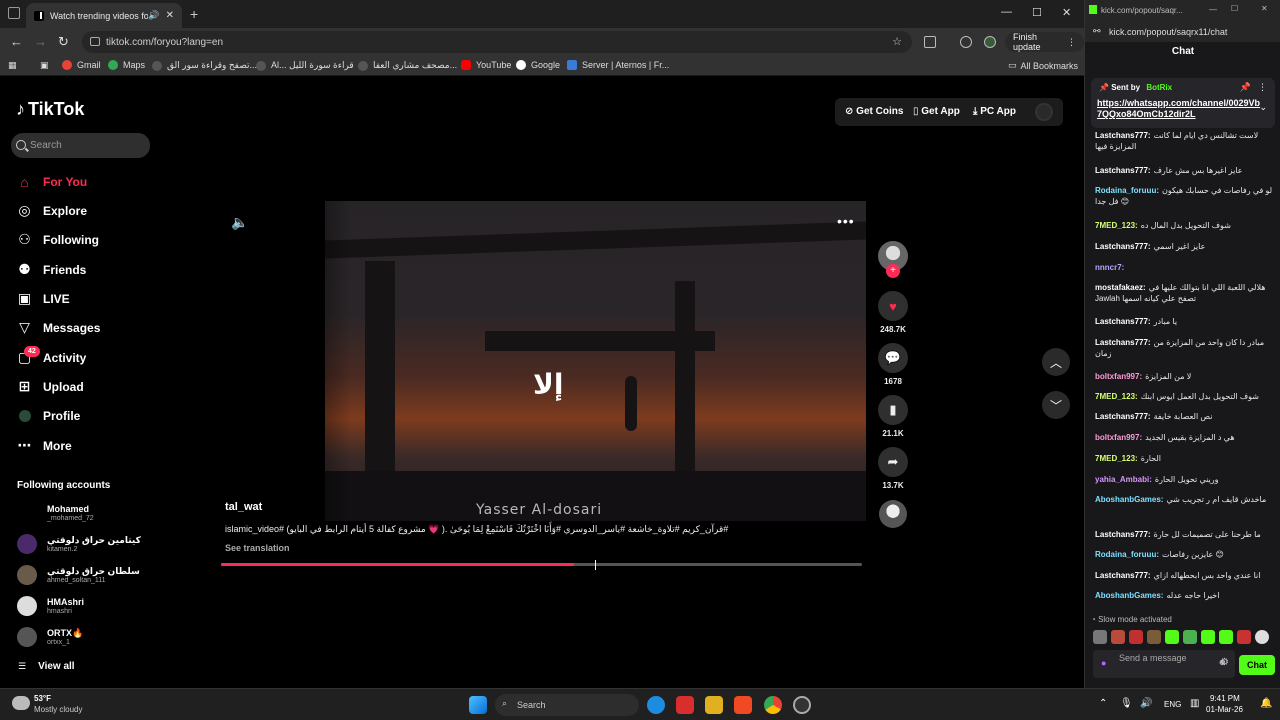 The height and width of the screenshot is (720, 1280). What do you see at coordinates (1224, 709) in the screenshot?
I see `clock-date: 01-Mar-26` at bounding box center [1224, 709].